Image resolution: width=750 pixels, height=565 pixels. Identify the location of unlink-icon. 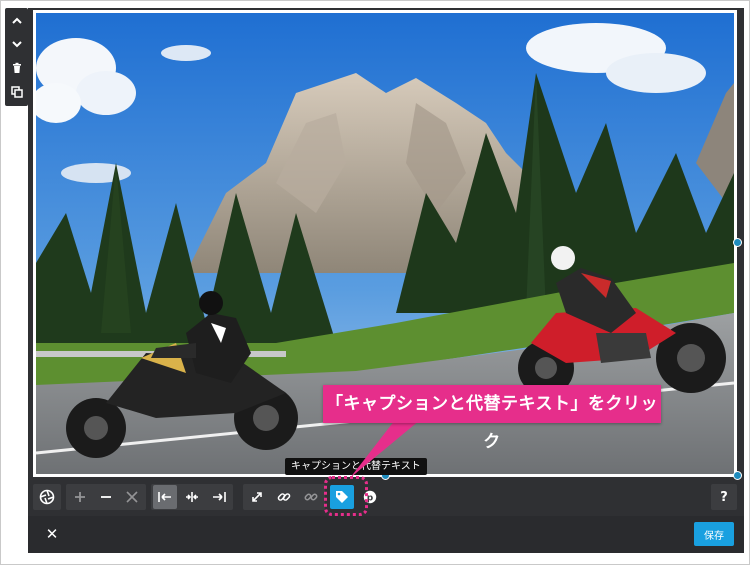
(311, 497).